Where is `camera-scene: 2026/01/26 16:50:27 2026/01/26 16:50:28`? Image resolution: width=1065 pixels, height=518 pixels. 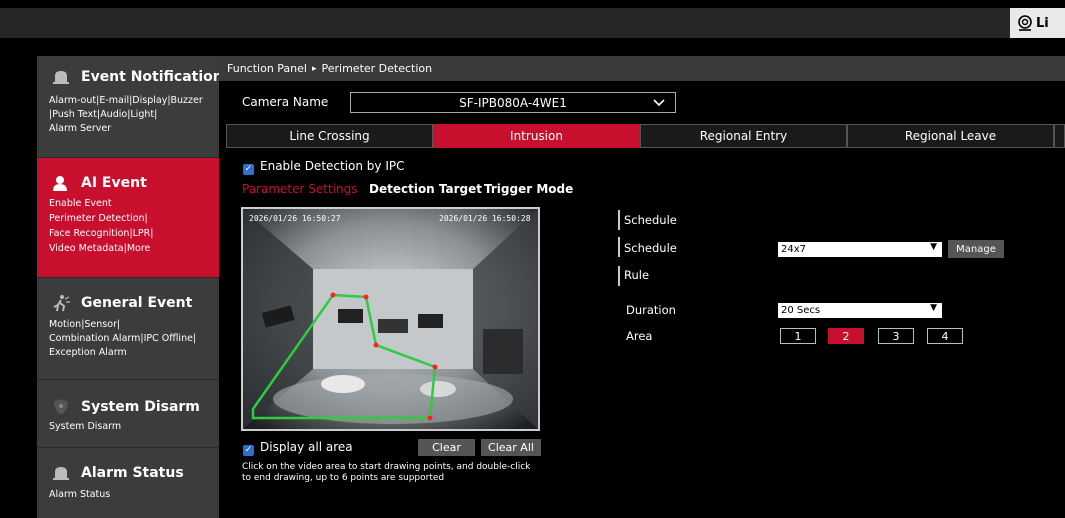
camera-scene: 2026/01/26 16:50:27 2026/01/26 16:50:28 is located at coordinates (390, 319).